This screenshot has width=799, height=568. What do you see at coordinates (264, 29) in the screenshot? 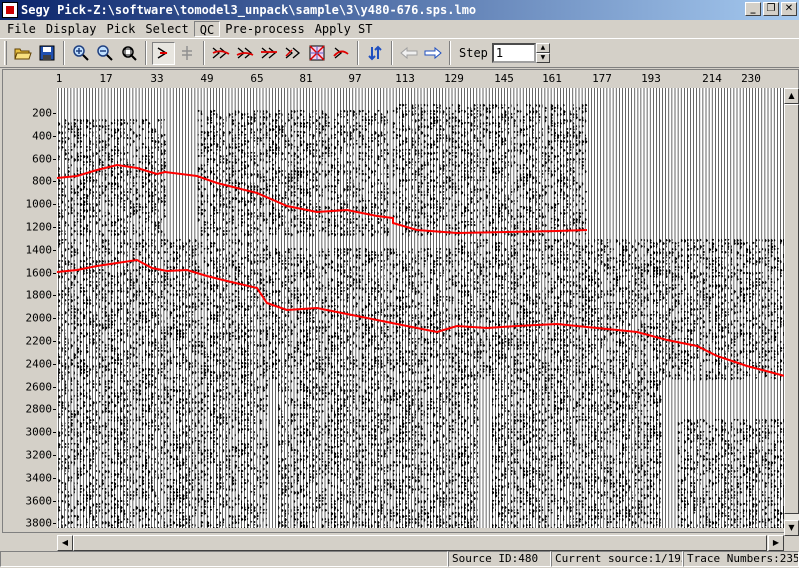
I see `menu-preprocess: Pre-process` at bounding box center [264, 29].